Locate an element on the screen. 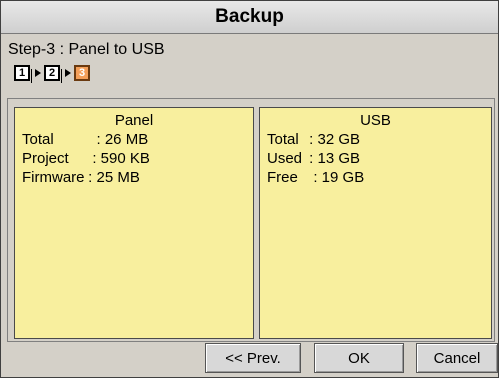 This screenshot has height=378, width=499. panel-row-value: 26 MB is located at coordinates (126, 139).